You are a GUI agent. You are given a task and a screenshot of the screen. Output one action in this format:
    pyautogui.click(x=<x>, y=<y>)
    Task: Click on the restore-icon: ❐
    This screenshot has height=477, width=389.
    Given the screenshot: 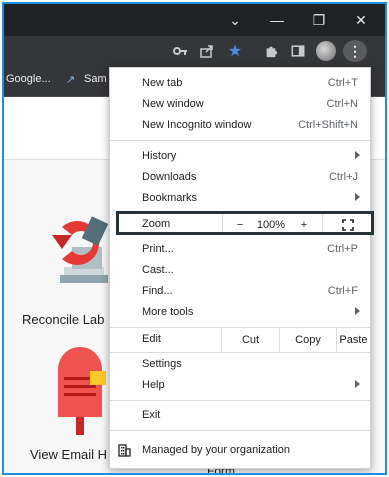 What is the action you would take?
    pyautogui.click(x=319, y=19)
    